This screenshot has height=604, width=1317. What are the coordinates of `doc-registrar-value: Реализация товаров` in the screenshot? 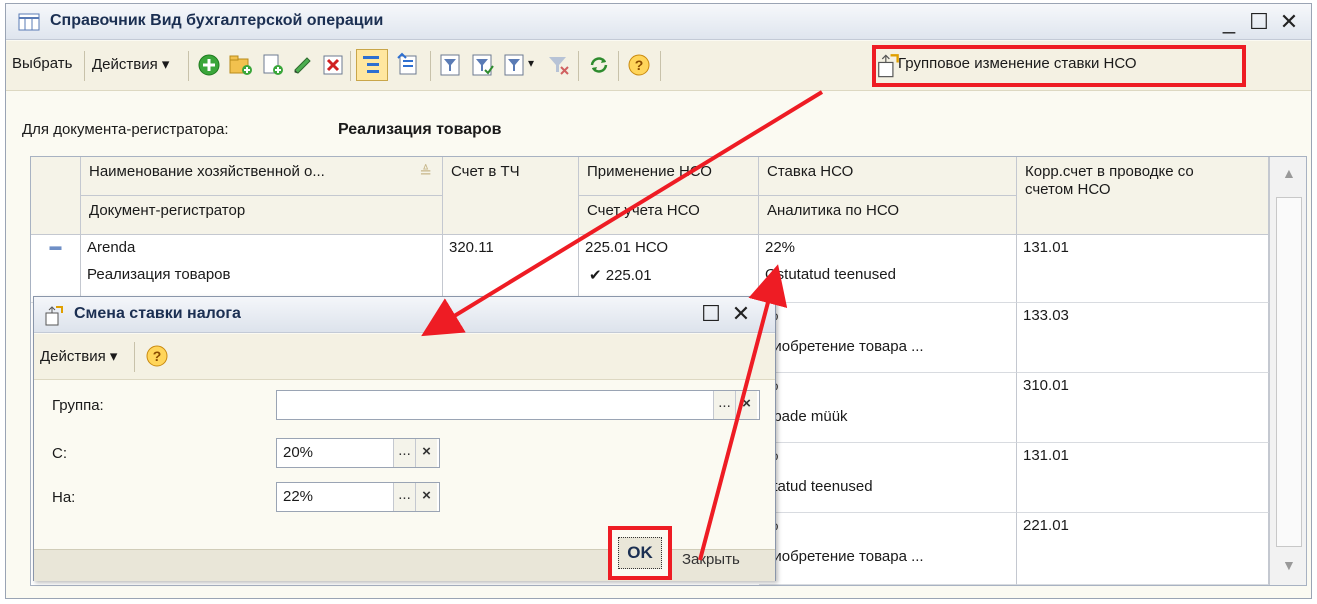 It's located at (420, 129).